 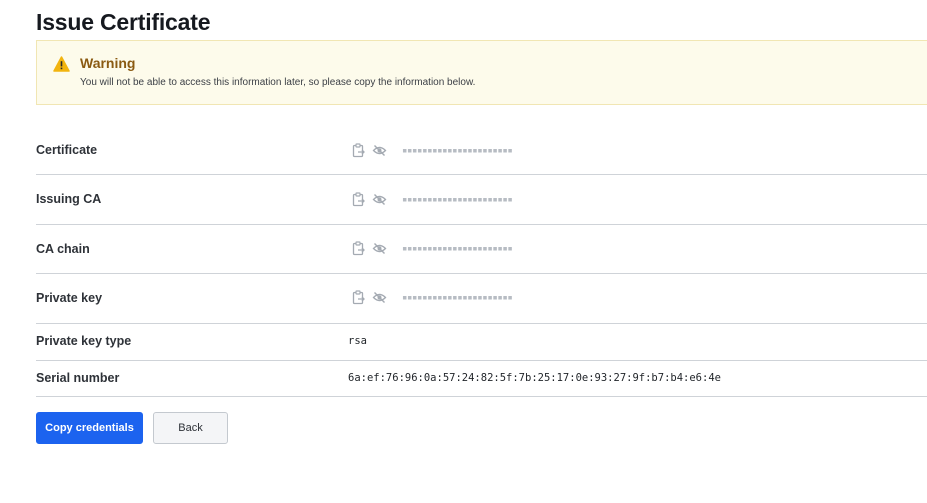 What do you see at coordinates (84, 341) in the screenshot?
I see `private-key-type-label: Private key type` at bounding box center [84, 341].